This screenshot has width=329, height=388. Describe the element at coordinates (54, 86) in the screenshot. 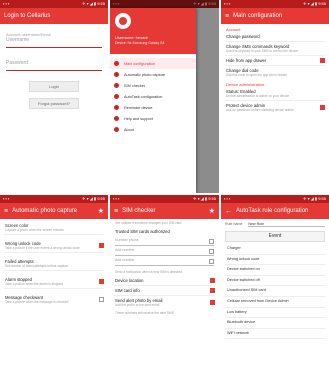

I see `login-button: Login` at that location.